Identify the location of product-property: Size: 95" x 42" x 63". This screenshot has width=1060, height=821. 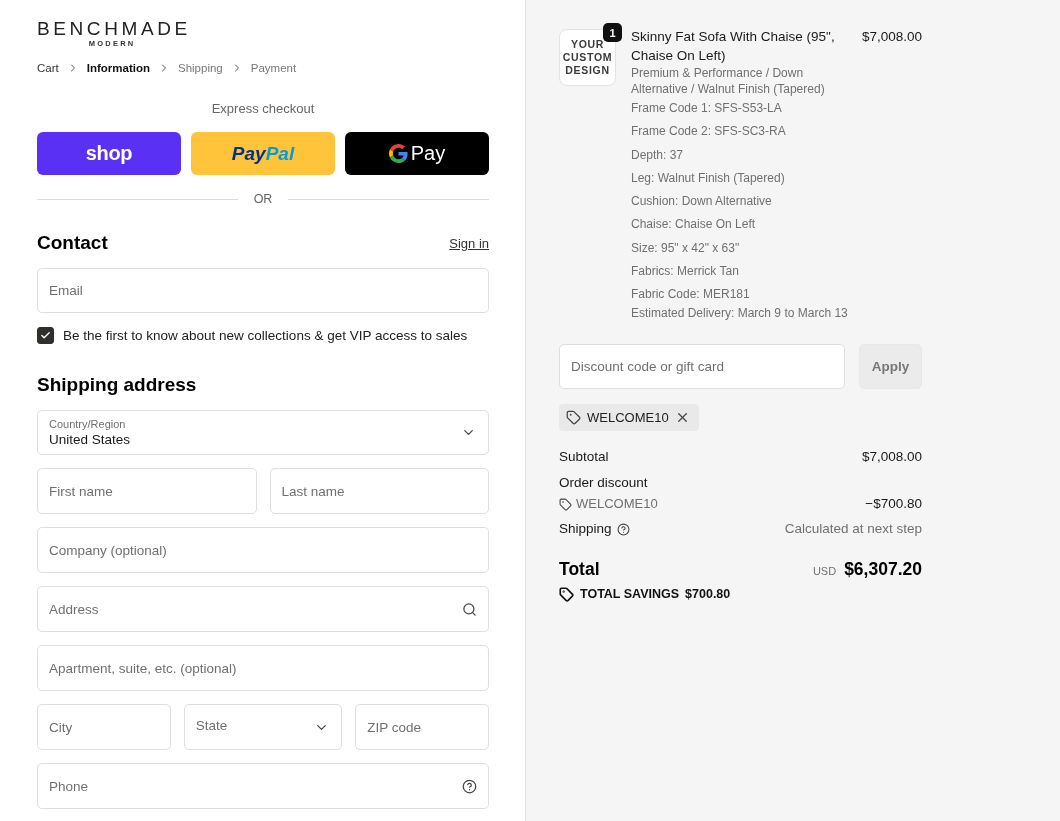
(686, 247).